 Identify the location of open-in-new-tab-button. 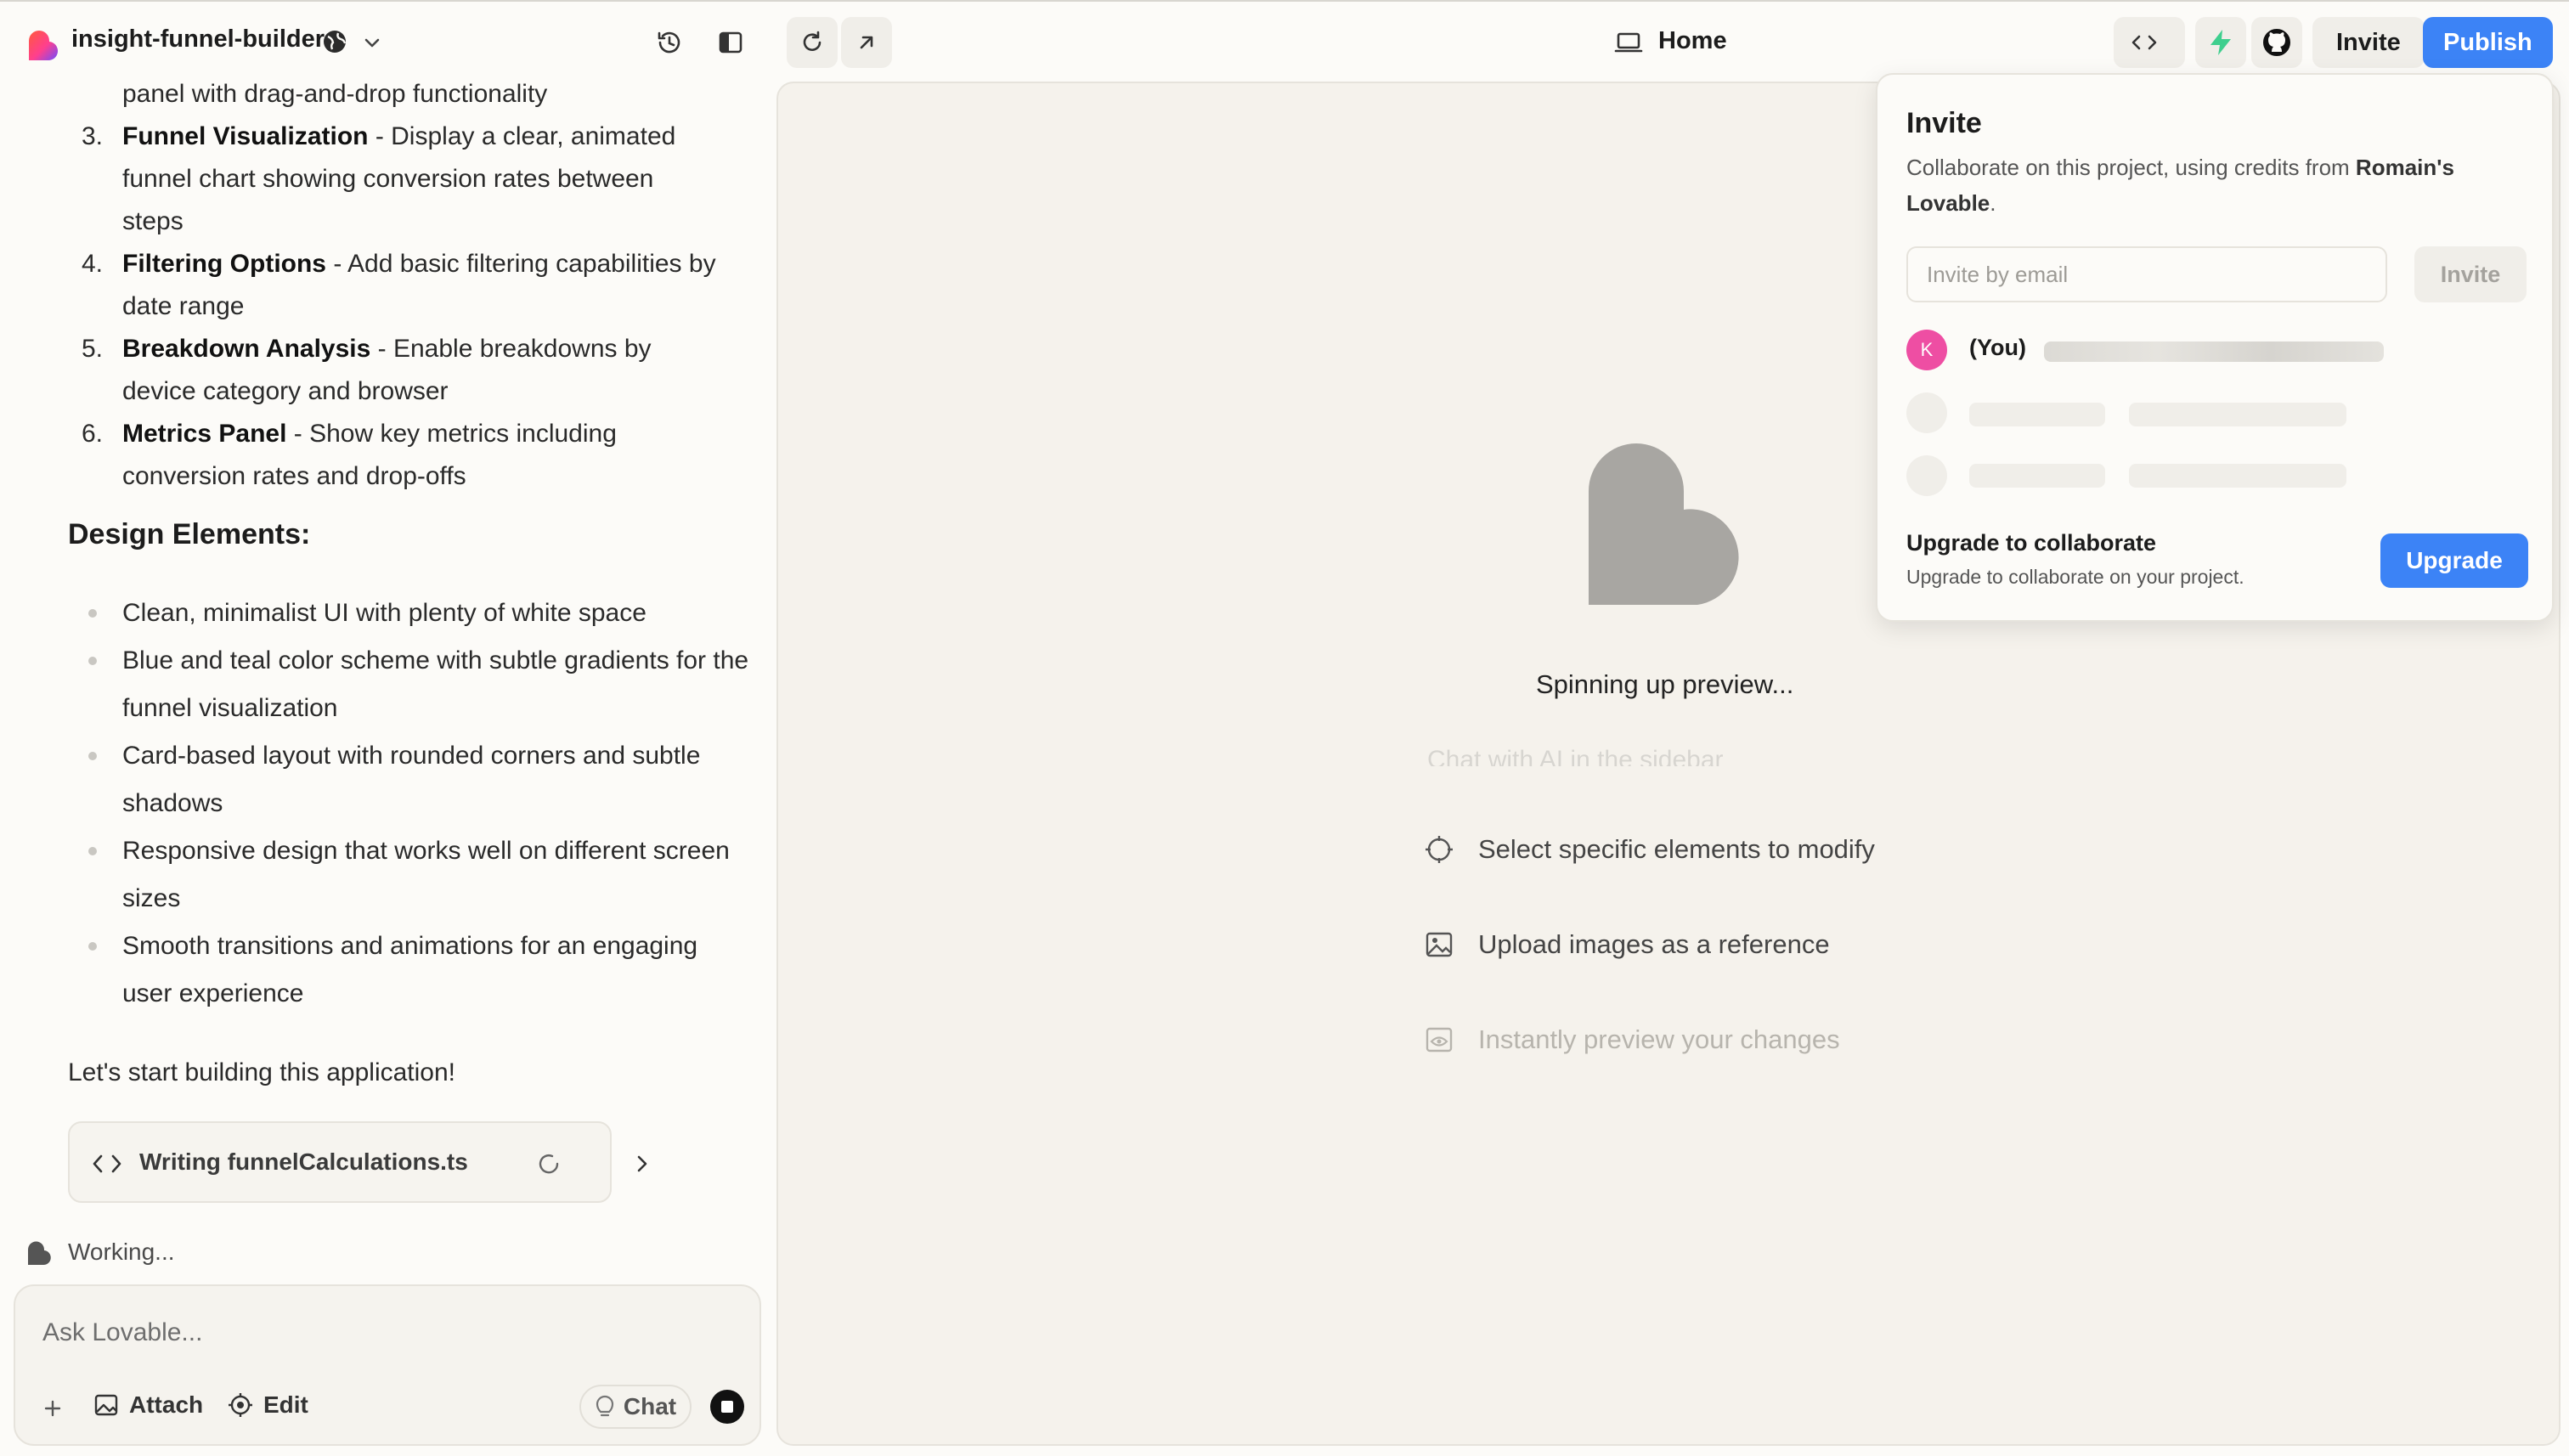
(867, 43).